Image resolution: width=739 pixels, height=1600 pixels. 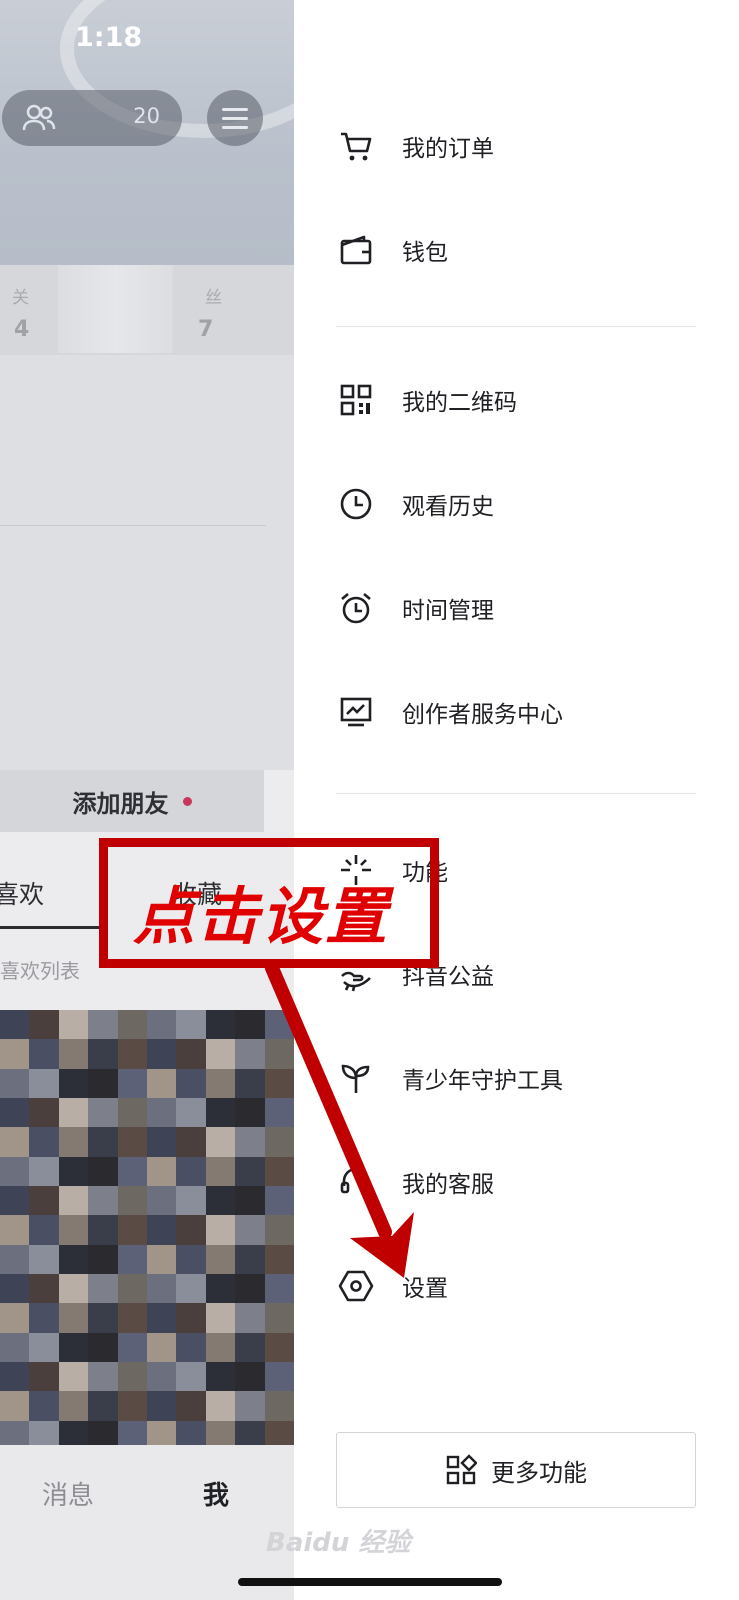 I want to click on stat-value-fans: 7, so click(x=206, y=329).